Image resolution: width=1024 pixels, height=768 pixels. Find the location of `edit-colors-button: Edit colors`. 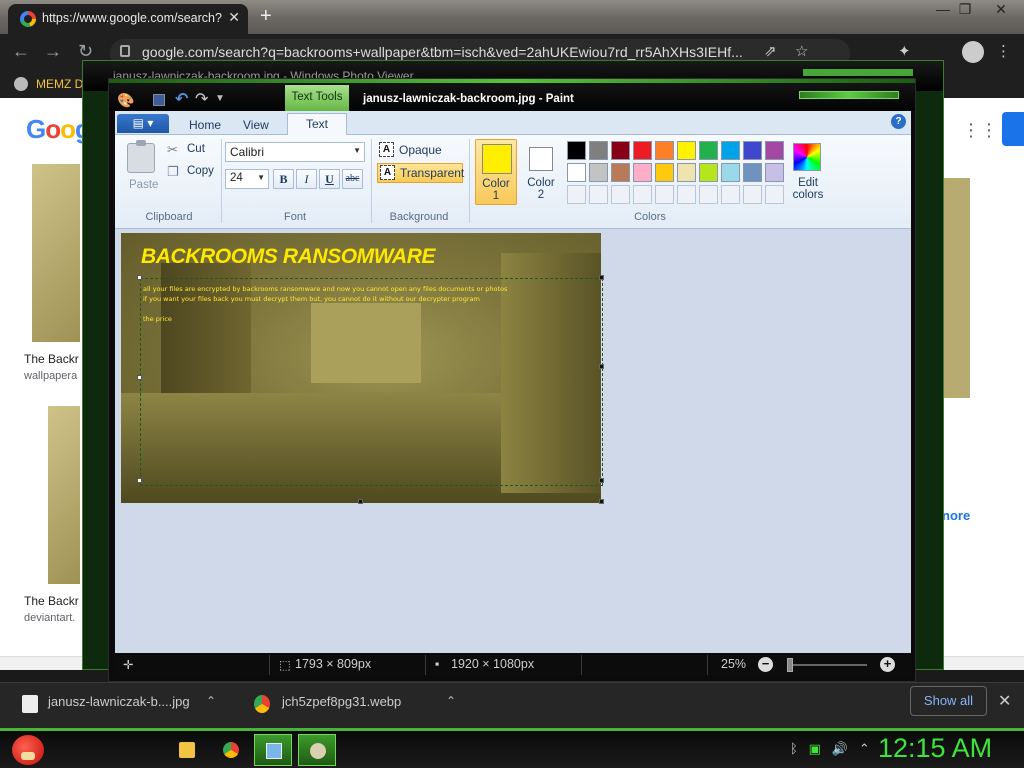

edit-colors-button: Edit colors is located at coordinates (808, 172).